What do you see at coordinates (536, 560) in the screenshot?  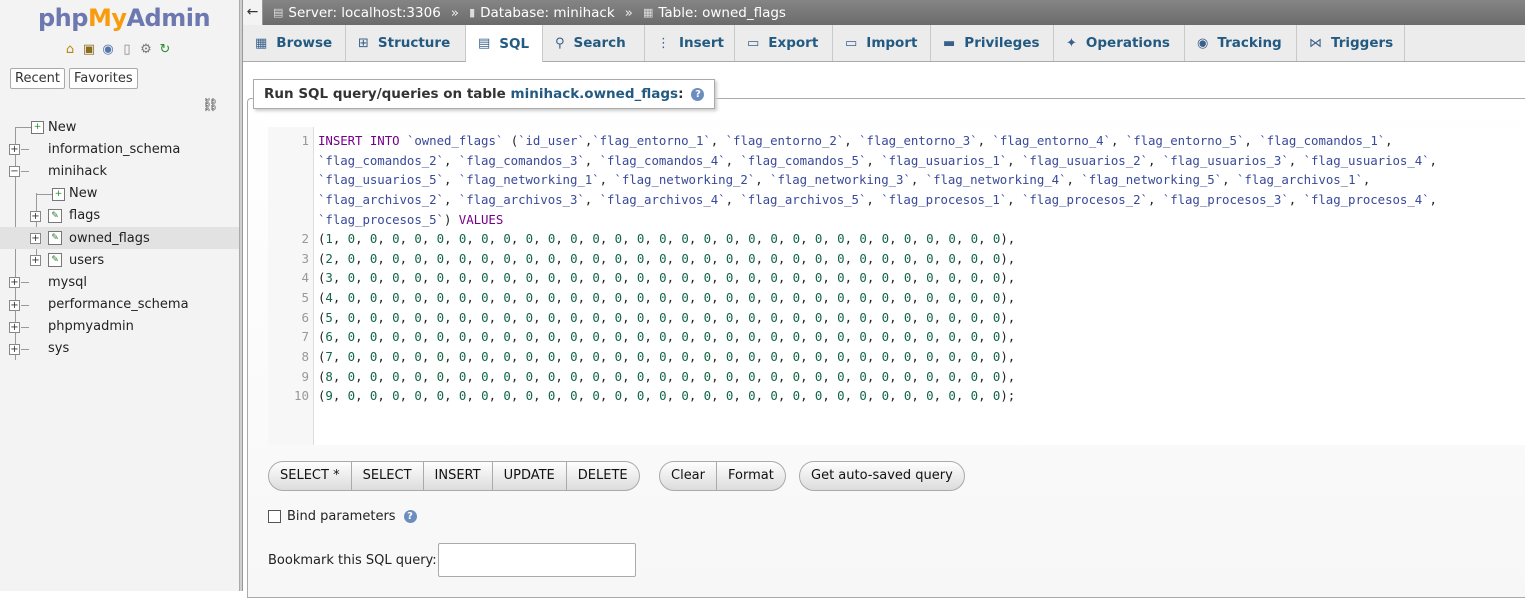 I see `bookmark-input` at bounding box center [536, 560].